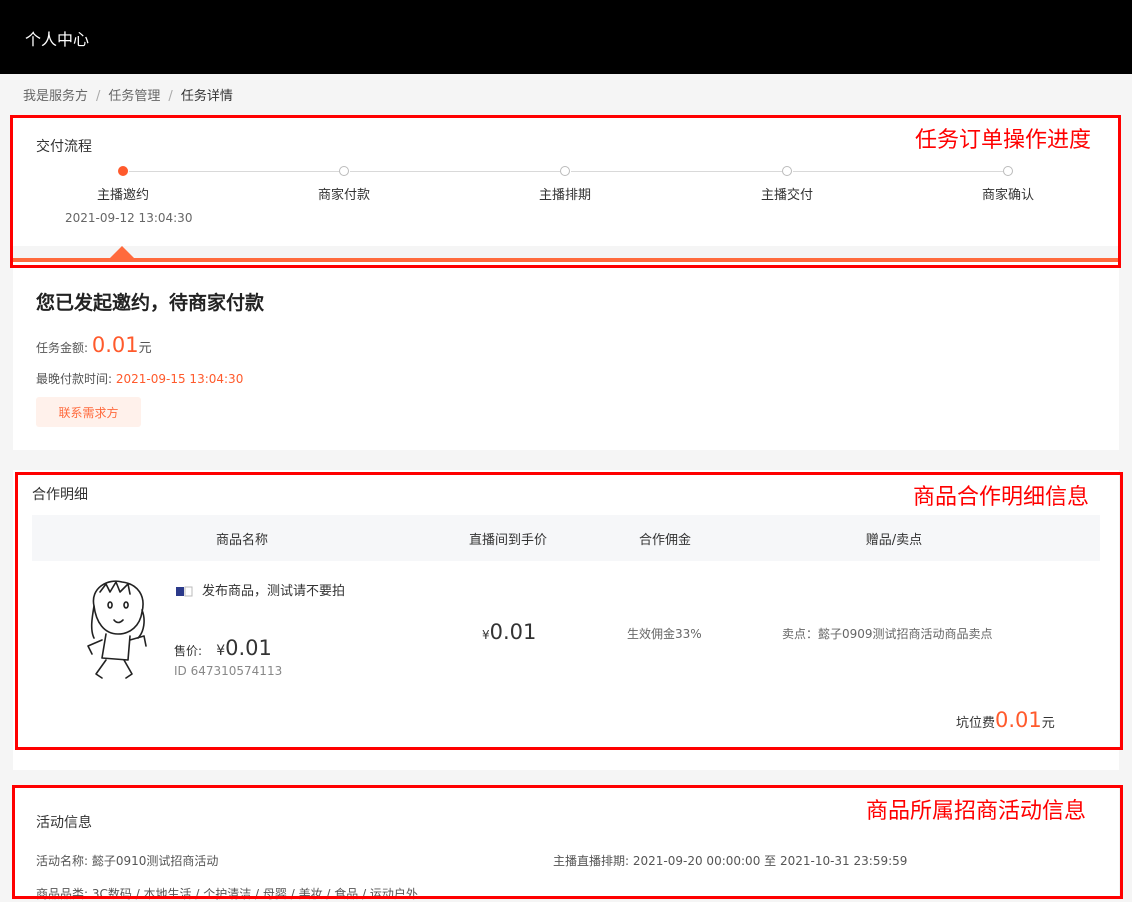 The image size is (1132, 902). I want to click on sale-price-currency: ¥, so click(221, 651).